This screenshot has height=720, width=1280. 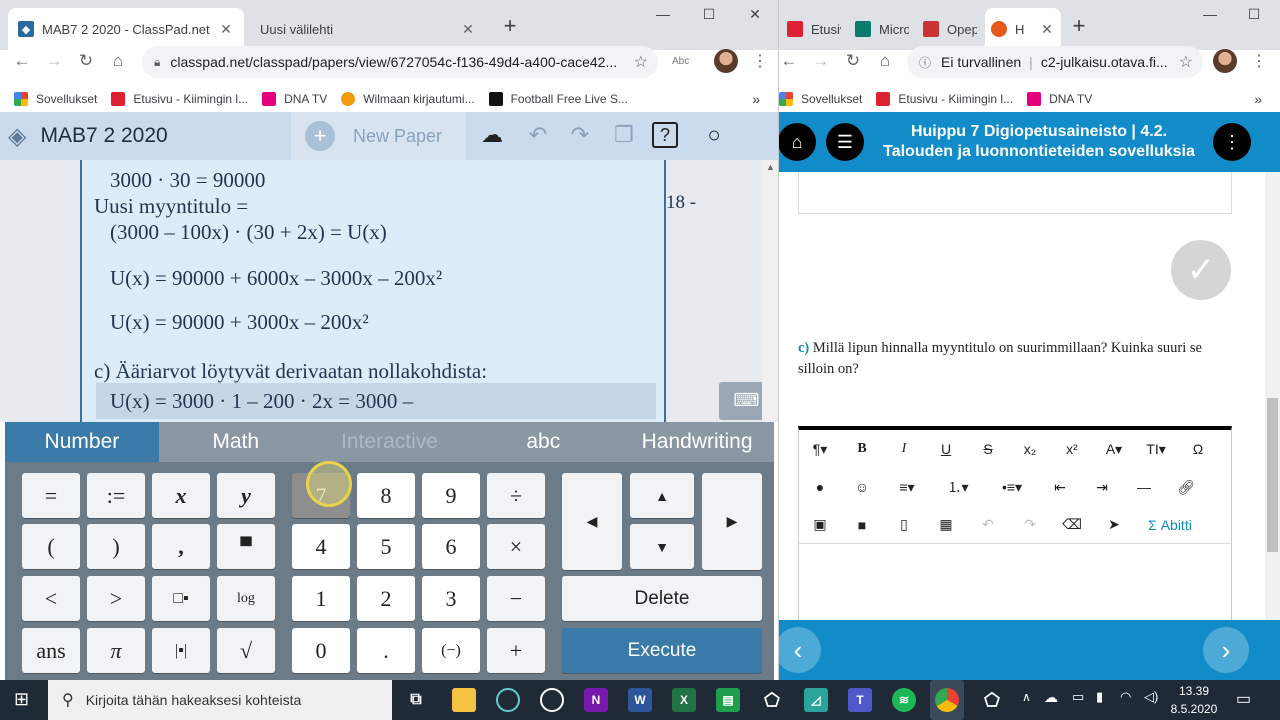 I want to click on key-ans: ans, so click(x=51, y=650).